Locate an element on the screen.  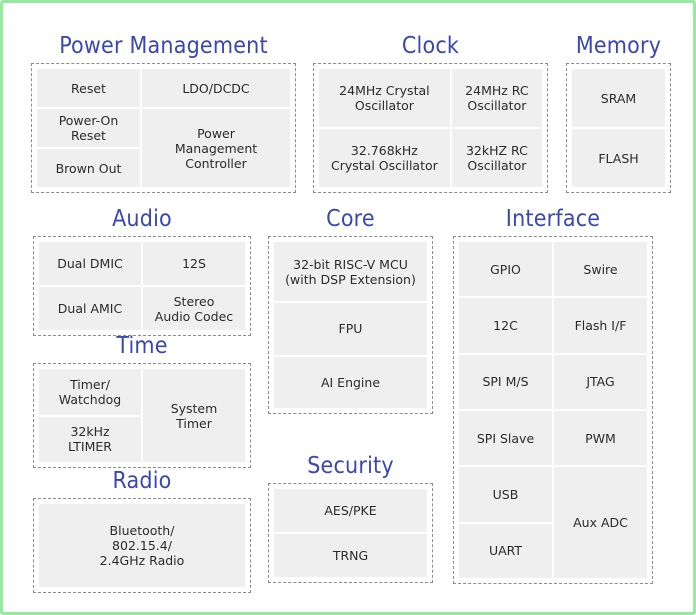
block-stereo-audio-codec: Stereo Audio Codec is located at coordinates (194, 308).